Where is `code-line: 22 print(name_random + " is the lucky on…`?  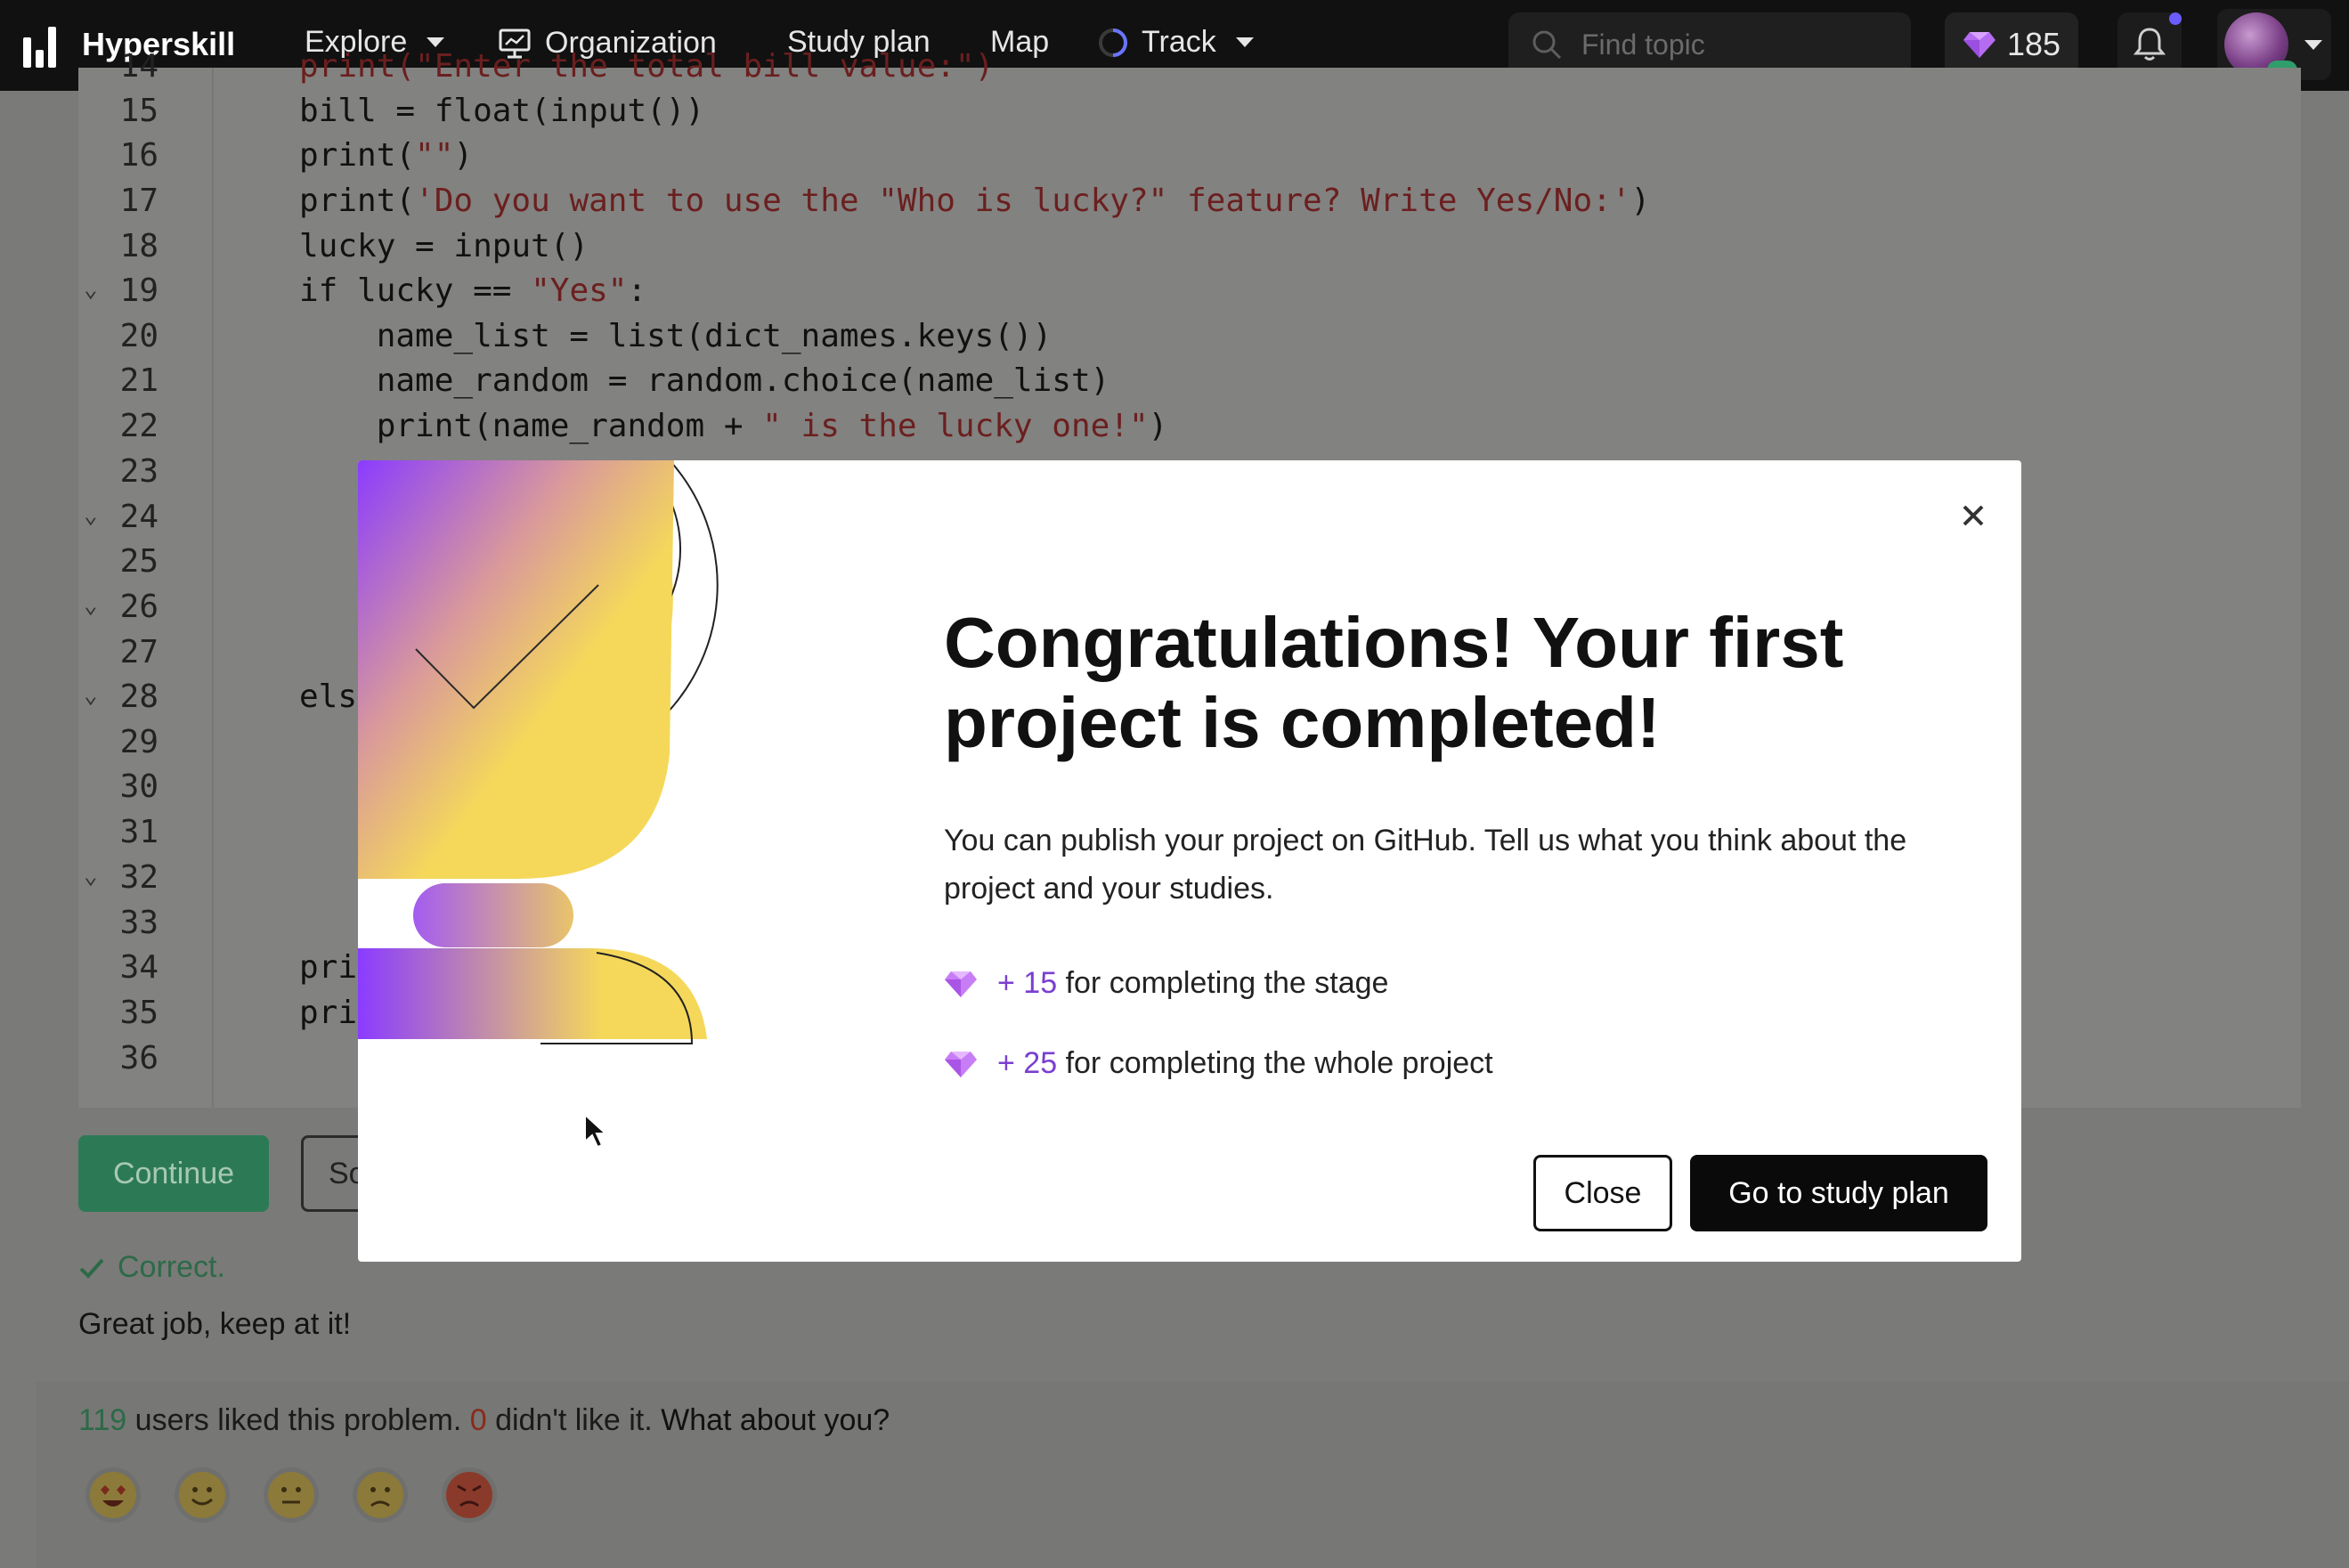
code-line: 22 print(name_random + " is the lucky on… is located at coordinates (1146, 430).